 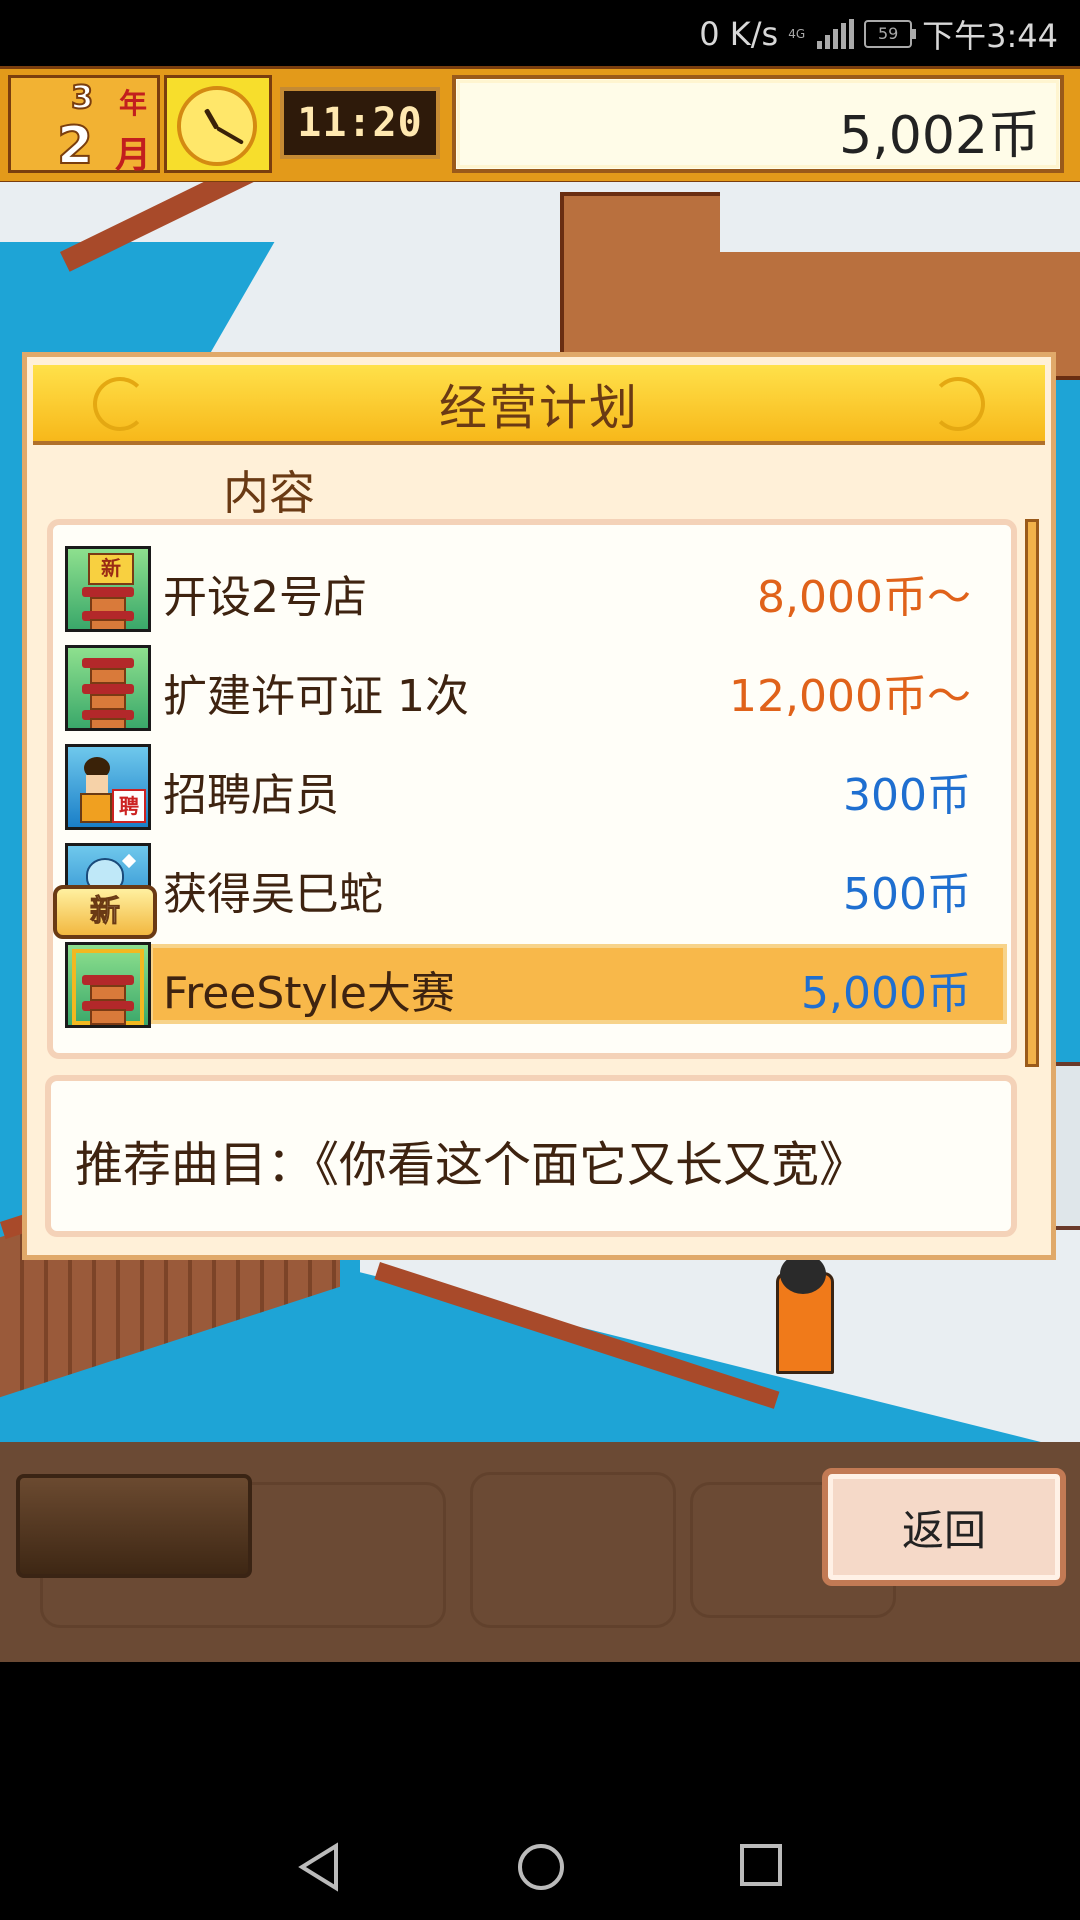 I want to click on plan-price: 500币, so click(x=907, y=894).